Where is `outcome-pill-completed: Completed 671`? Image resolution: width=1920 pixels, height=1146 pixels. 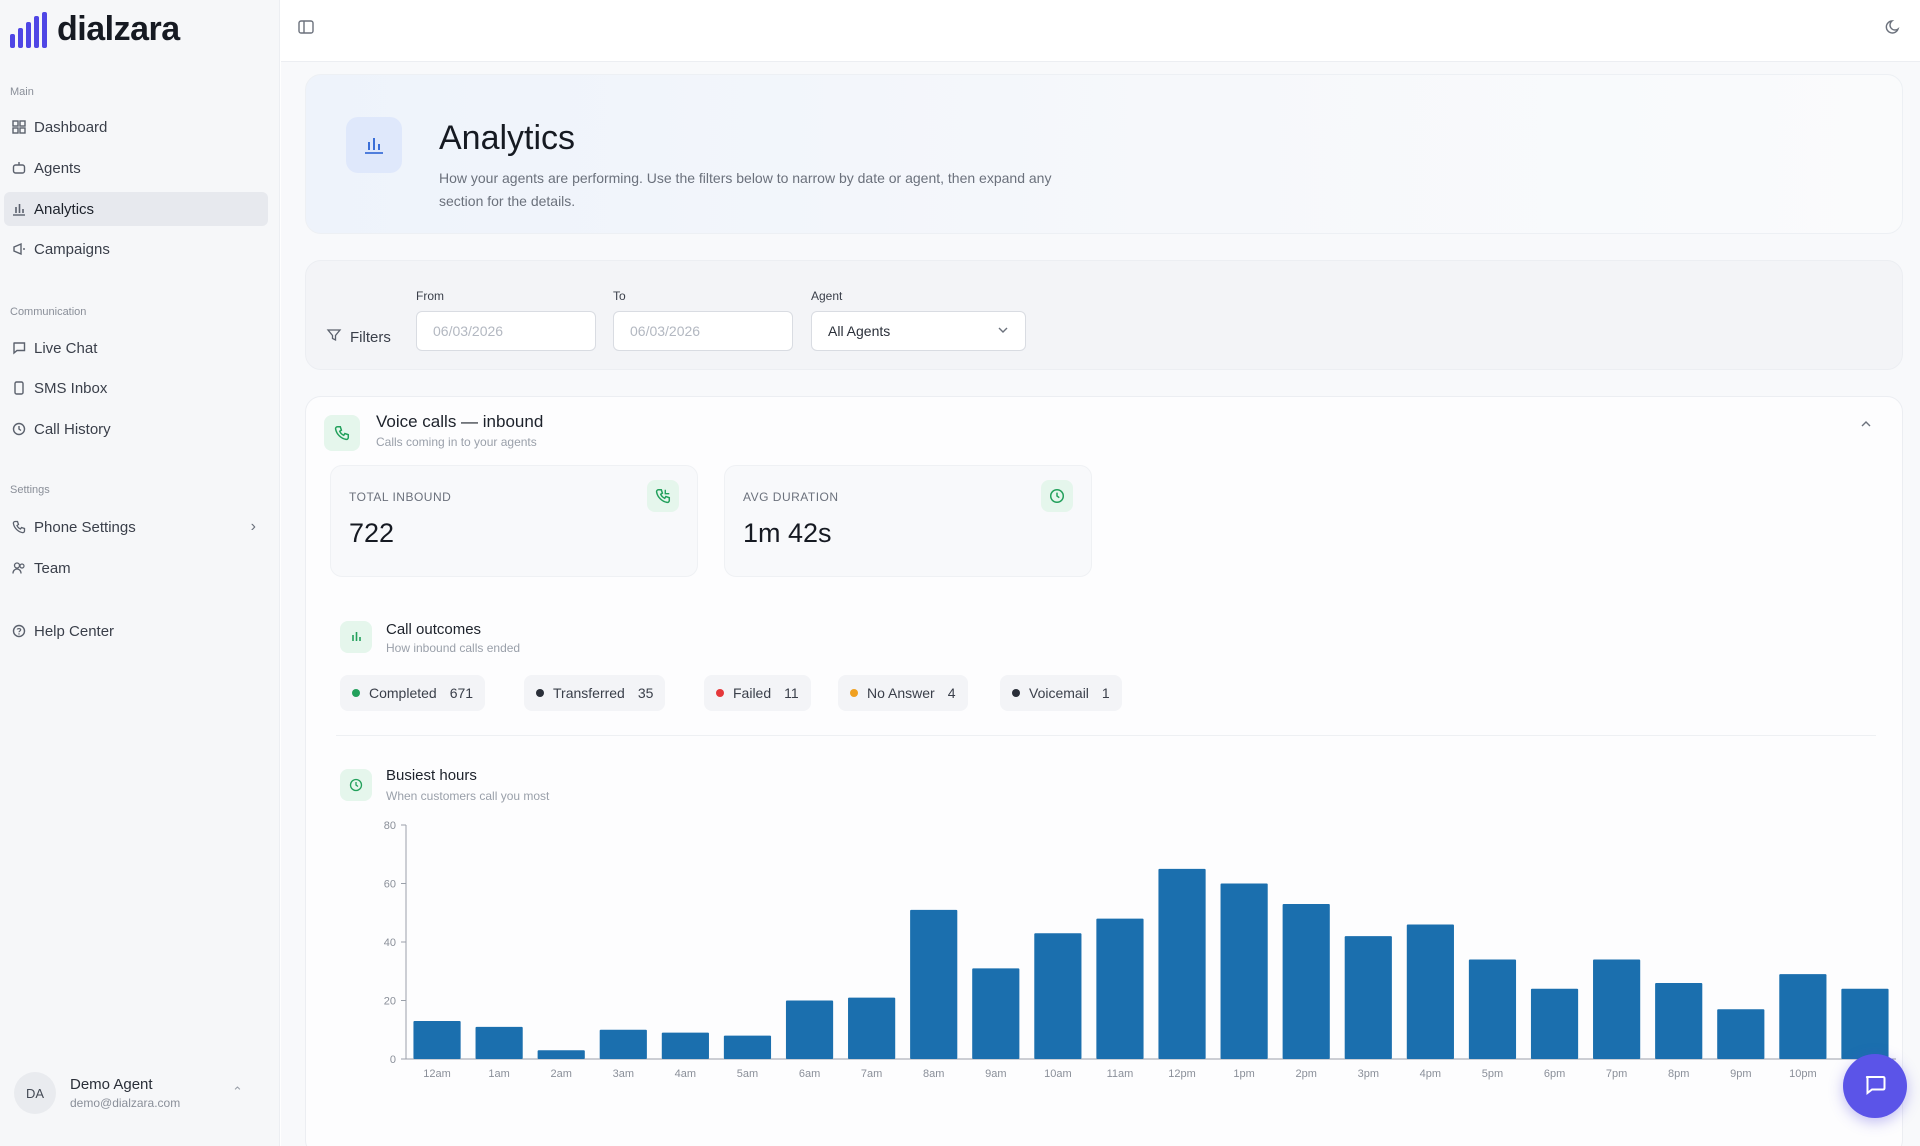
outcome-pill-completed: Completed 671 is located at coordinates (413, 693).